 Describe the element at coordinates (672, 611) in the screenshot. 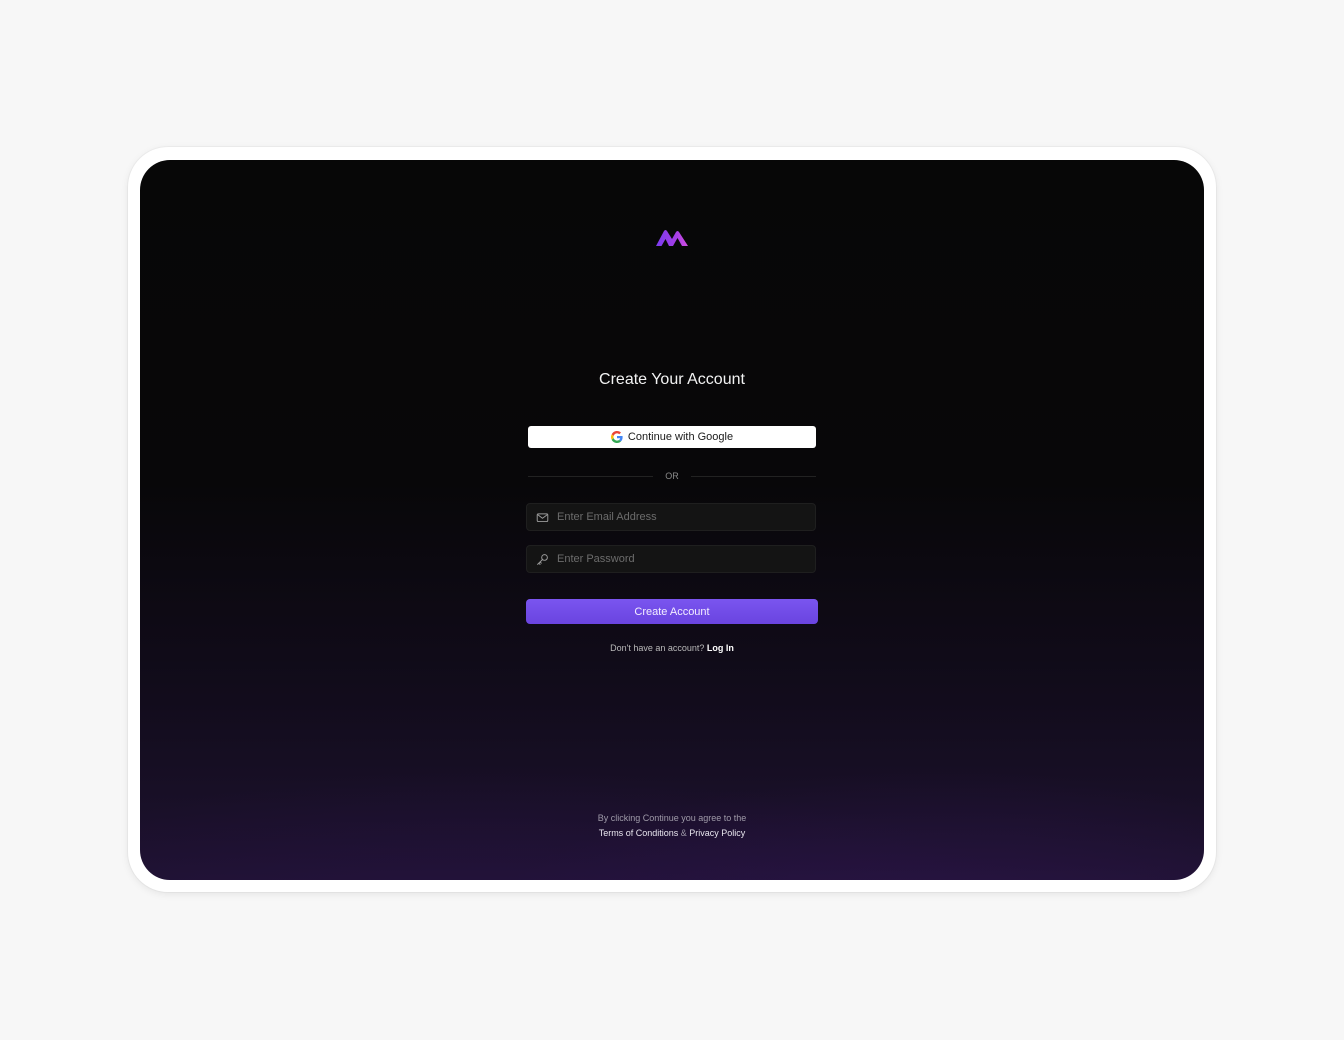

I see `create-account-button: Create Account` at that location.